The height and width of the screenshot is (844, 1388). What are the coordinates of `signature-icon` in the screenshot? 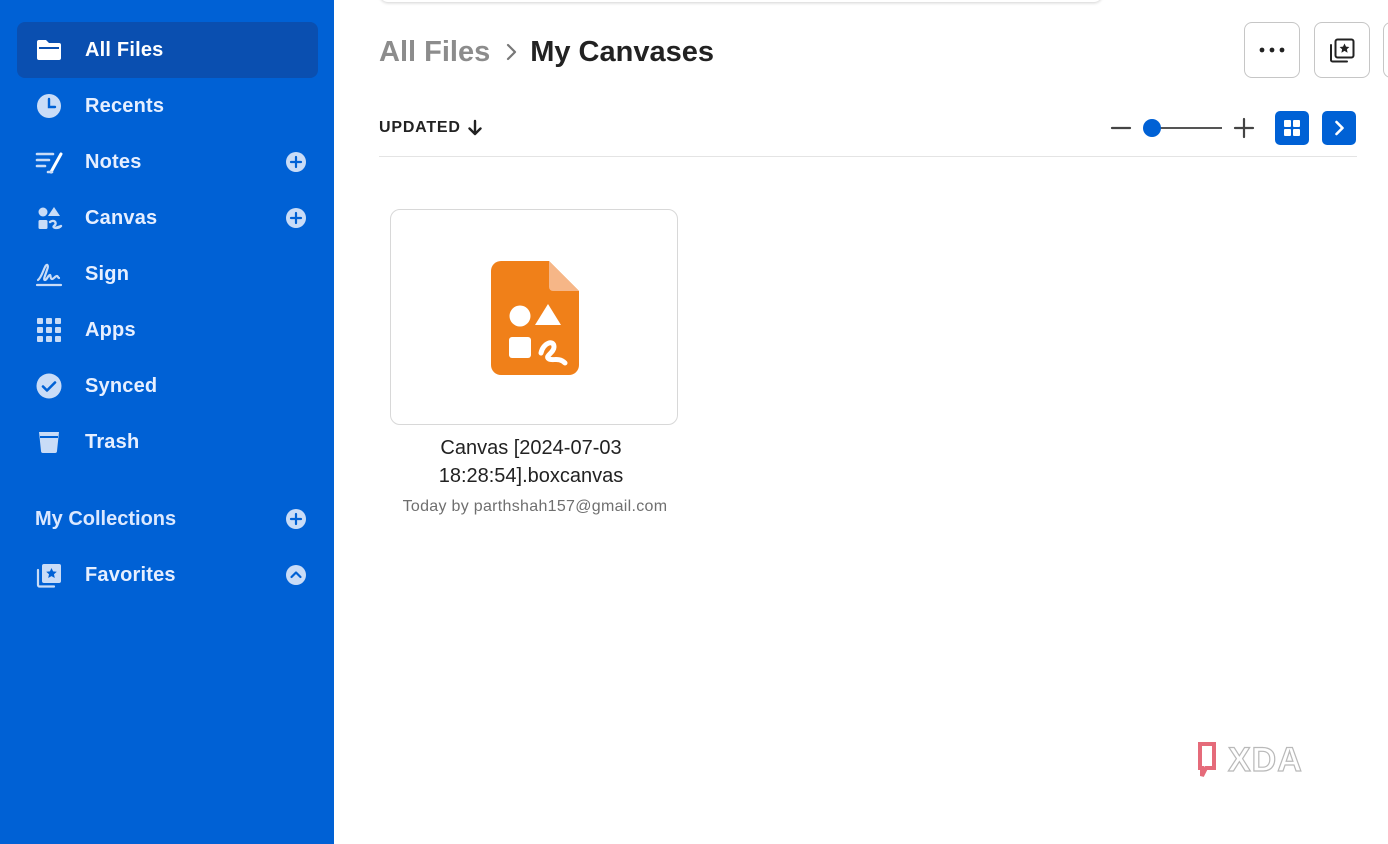 It's located at (49, 274).